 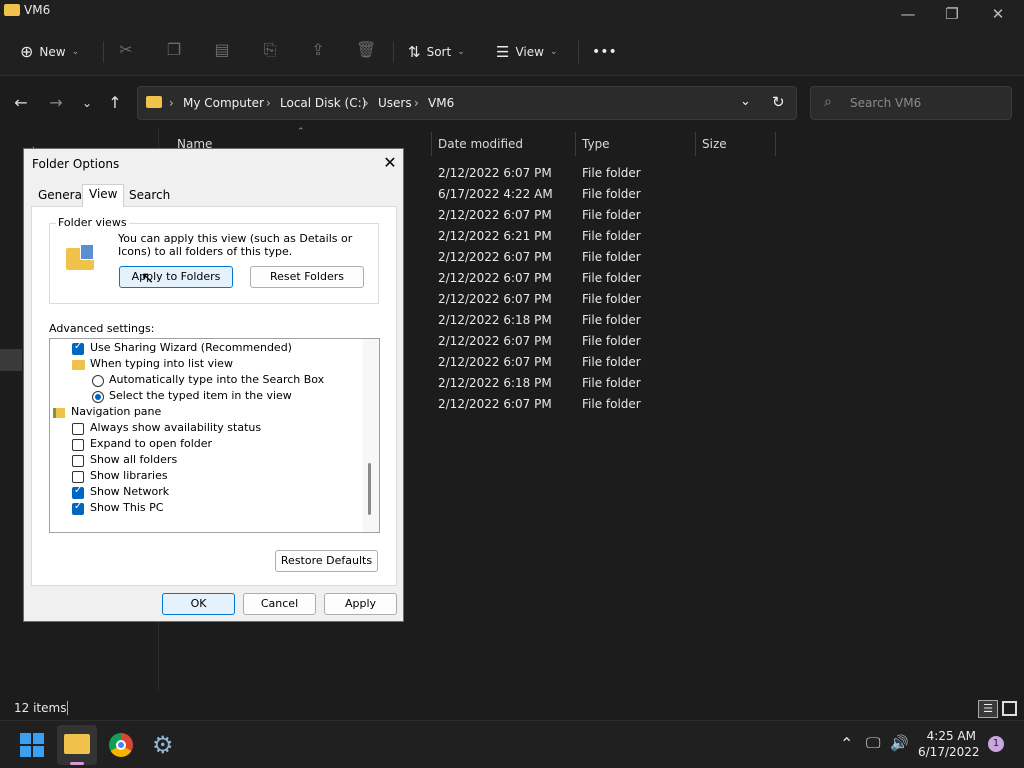 I want to click on delete-icon: 🗑, so click(x=366, y=49).